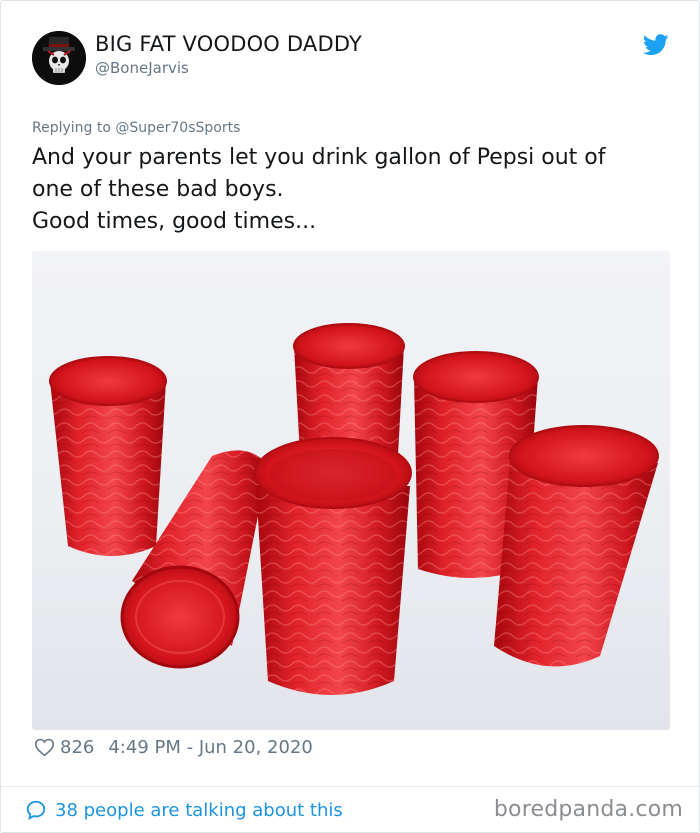  I want to click on speech-bubble-icon, so click(36, 810).